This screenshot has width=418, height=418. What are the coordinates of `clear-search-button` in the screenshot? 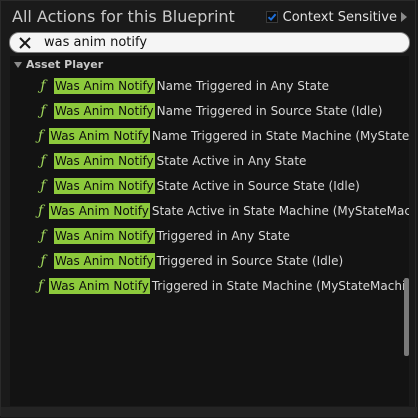 It's located at (25, 42).